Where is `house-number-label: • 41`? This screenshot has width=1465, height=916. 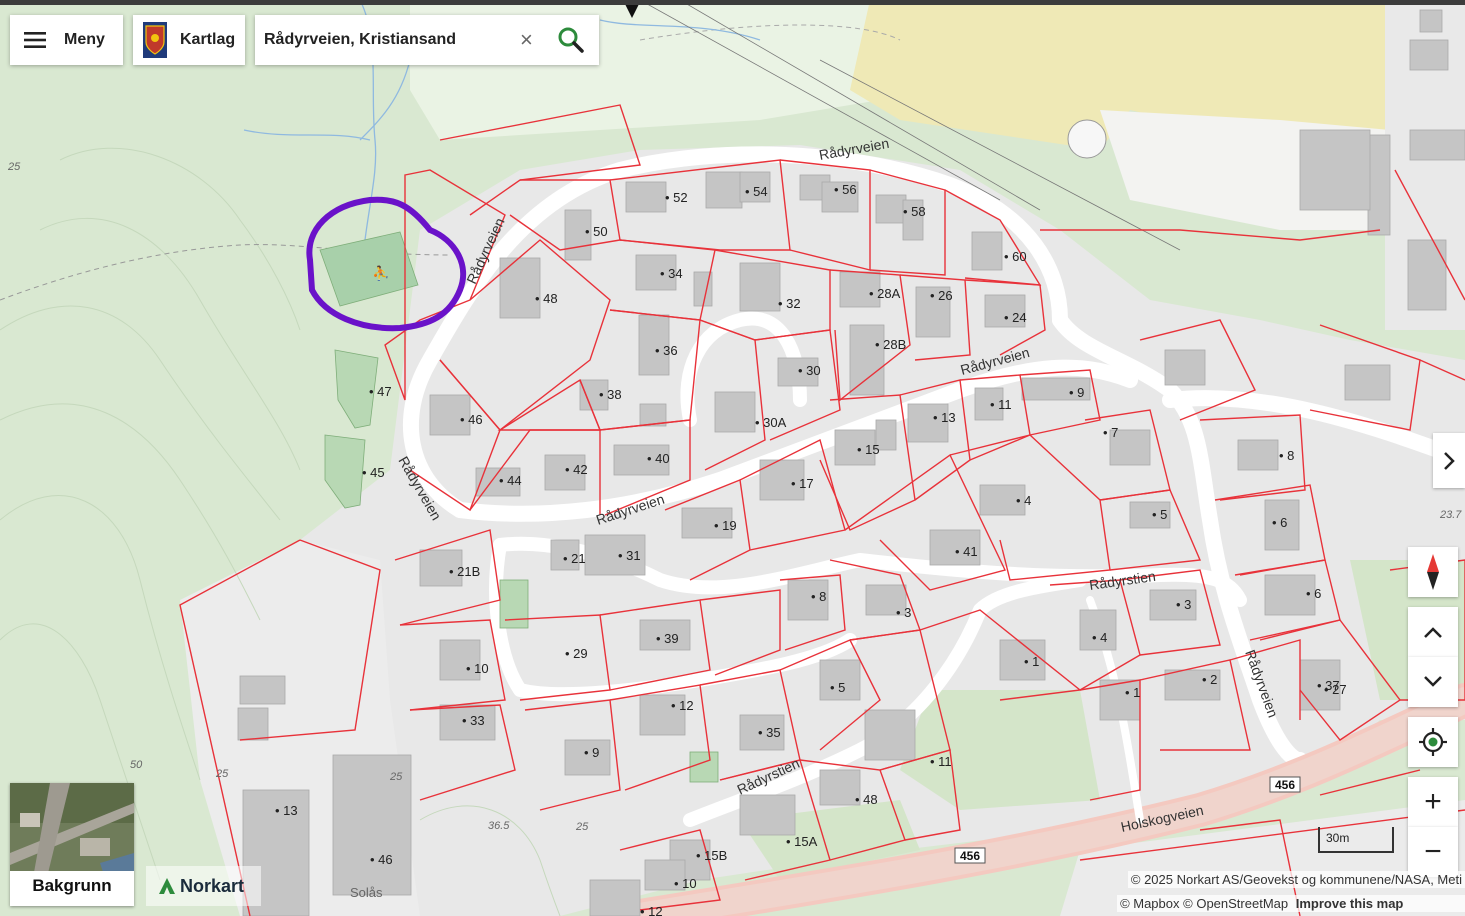
house-number-label: • 41 is located at coordinates (966, 551).